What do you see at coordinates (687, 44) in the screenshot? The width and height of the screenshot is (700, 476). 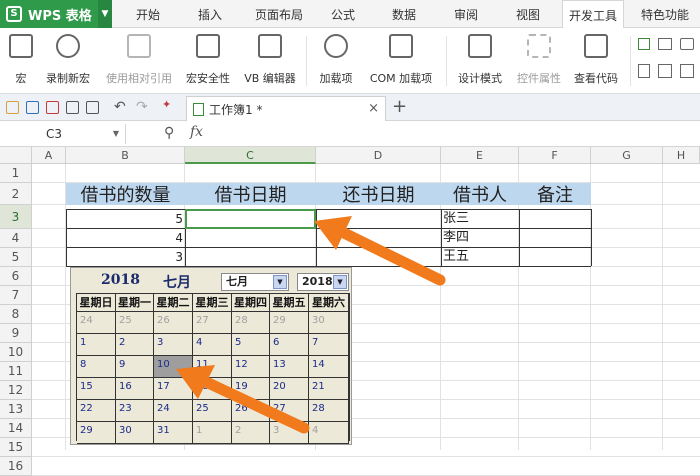 I see `button-control-icon` at bounding box center [687, 44].